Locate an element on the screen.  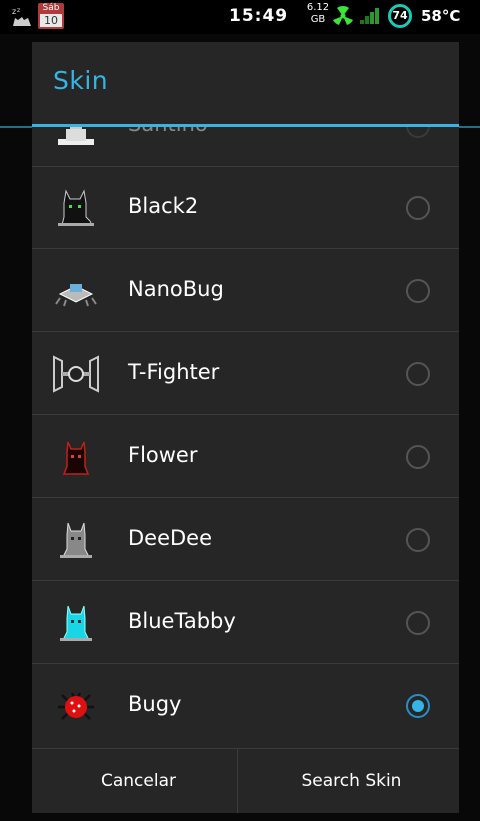
radiation-icon is located at coordinates (343, 15).